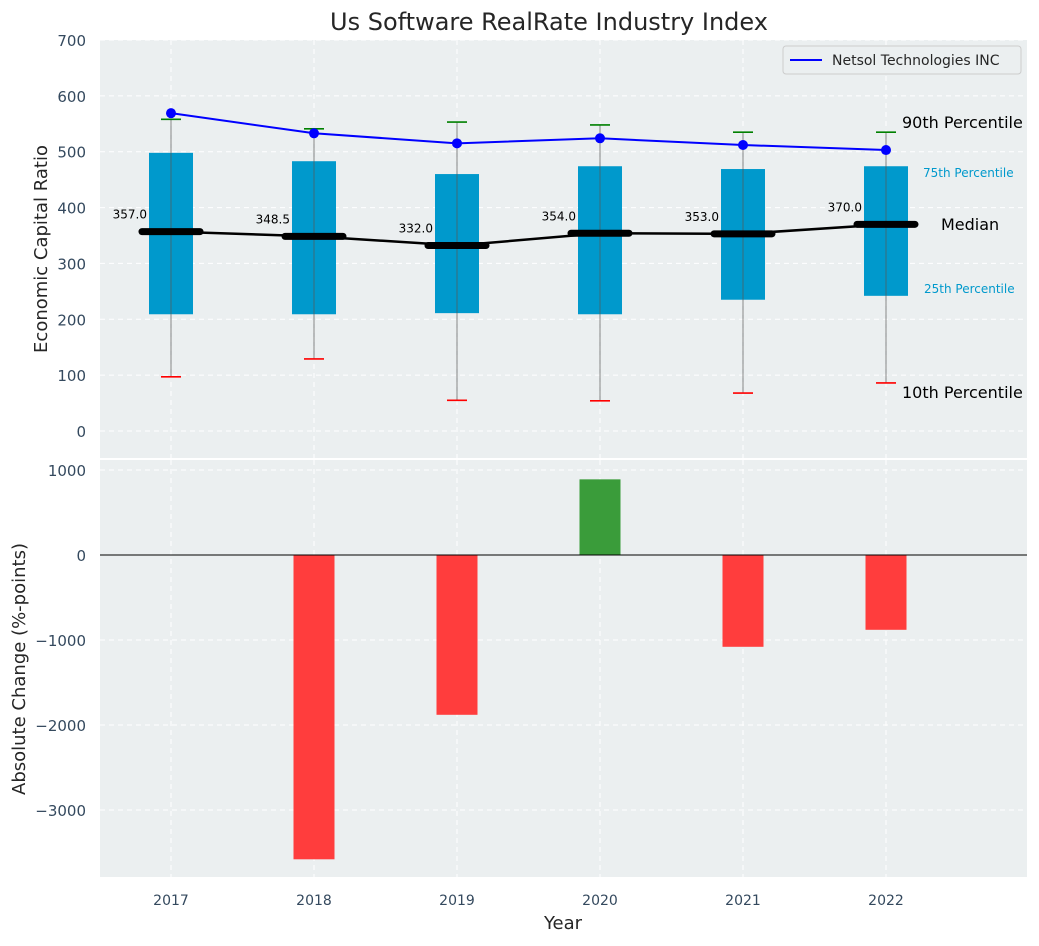  Describe the element at coordinates (314, 901) in the screenshot. I see `x-tick-label: 2018` at that location.